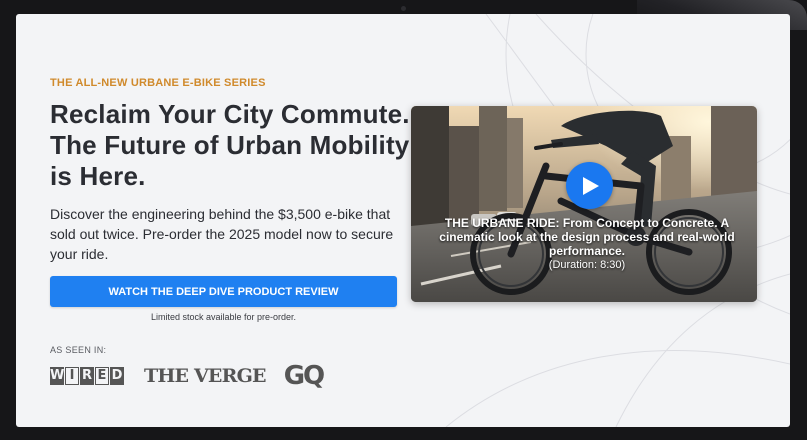  I want to click on camera-dot, so click(403, 8).